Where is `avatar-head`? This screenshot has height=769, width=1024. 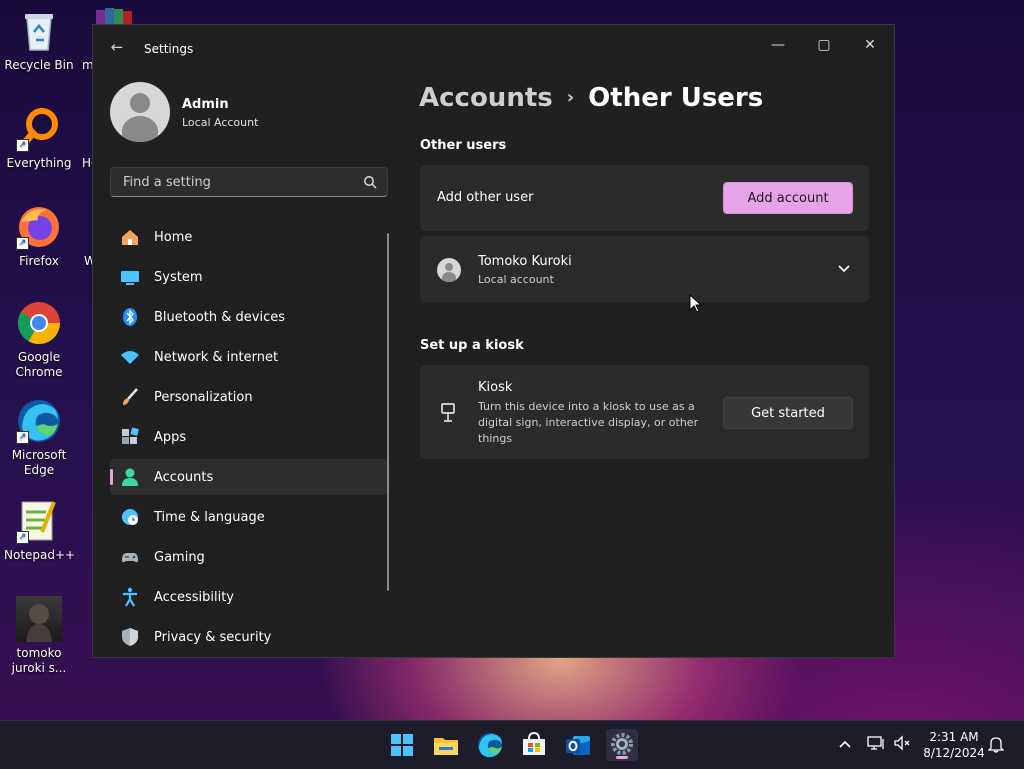
avatar-head is located at coordinates (140, 103).